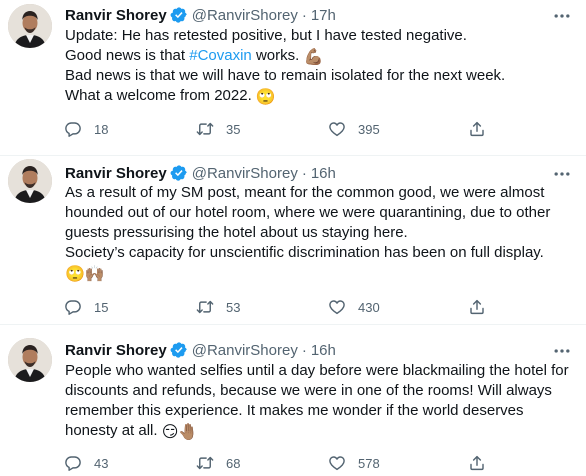 The width and height of the screenshot is (586, 476). What do you see at coordinates (101, 129) in the screenshot?
I see `reply-count: 18` at bounding box center [101, 129].